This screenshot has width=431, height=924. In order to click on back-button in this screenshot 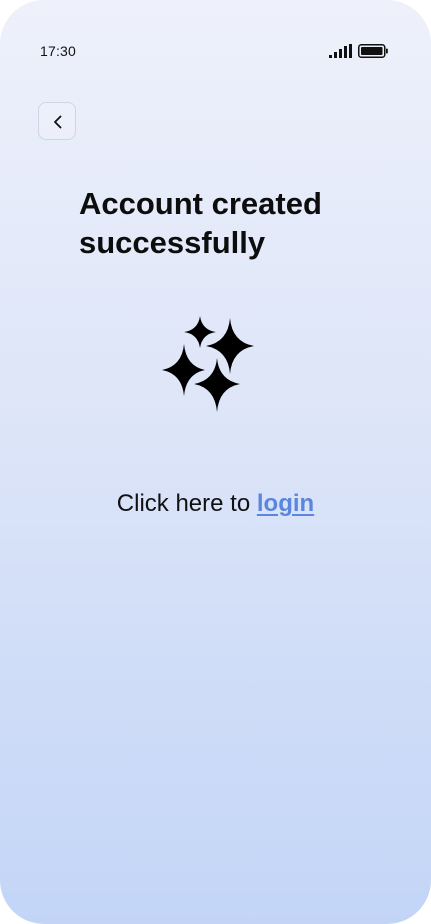, I will do `click(57, 121)`.